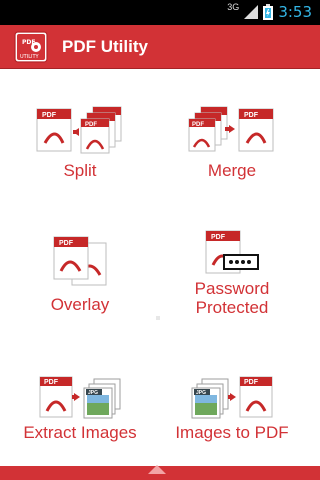 This screenshot has width=320, height=480. I want to click on tile-overlay-label: Overlay, so click(80, 304).